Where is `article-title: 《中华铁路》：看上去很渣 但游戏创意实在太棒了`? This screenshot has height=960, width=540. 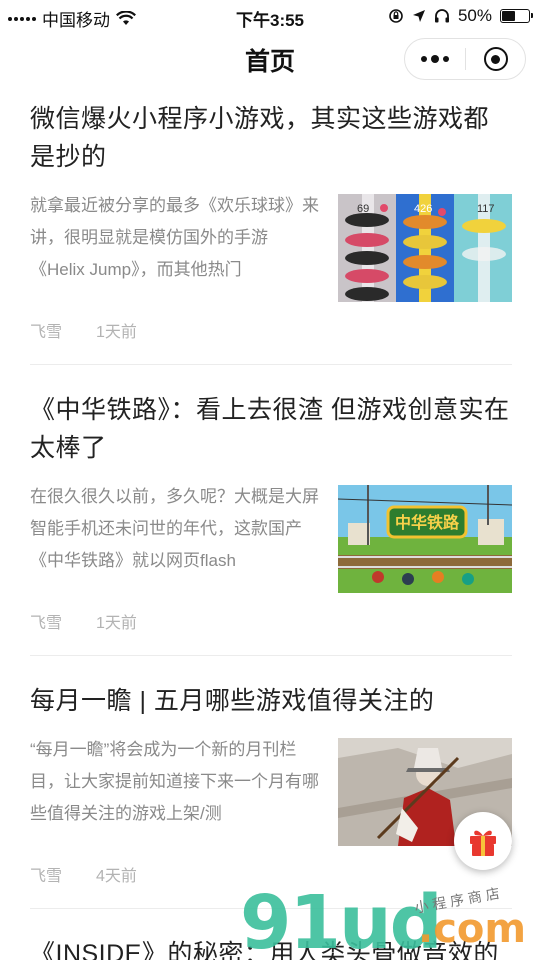 article-title: 《中华铁路》：看上去很渣 但游戏创意实在太棒了 is located at coordinates (271, 429).